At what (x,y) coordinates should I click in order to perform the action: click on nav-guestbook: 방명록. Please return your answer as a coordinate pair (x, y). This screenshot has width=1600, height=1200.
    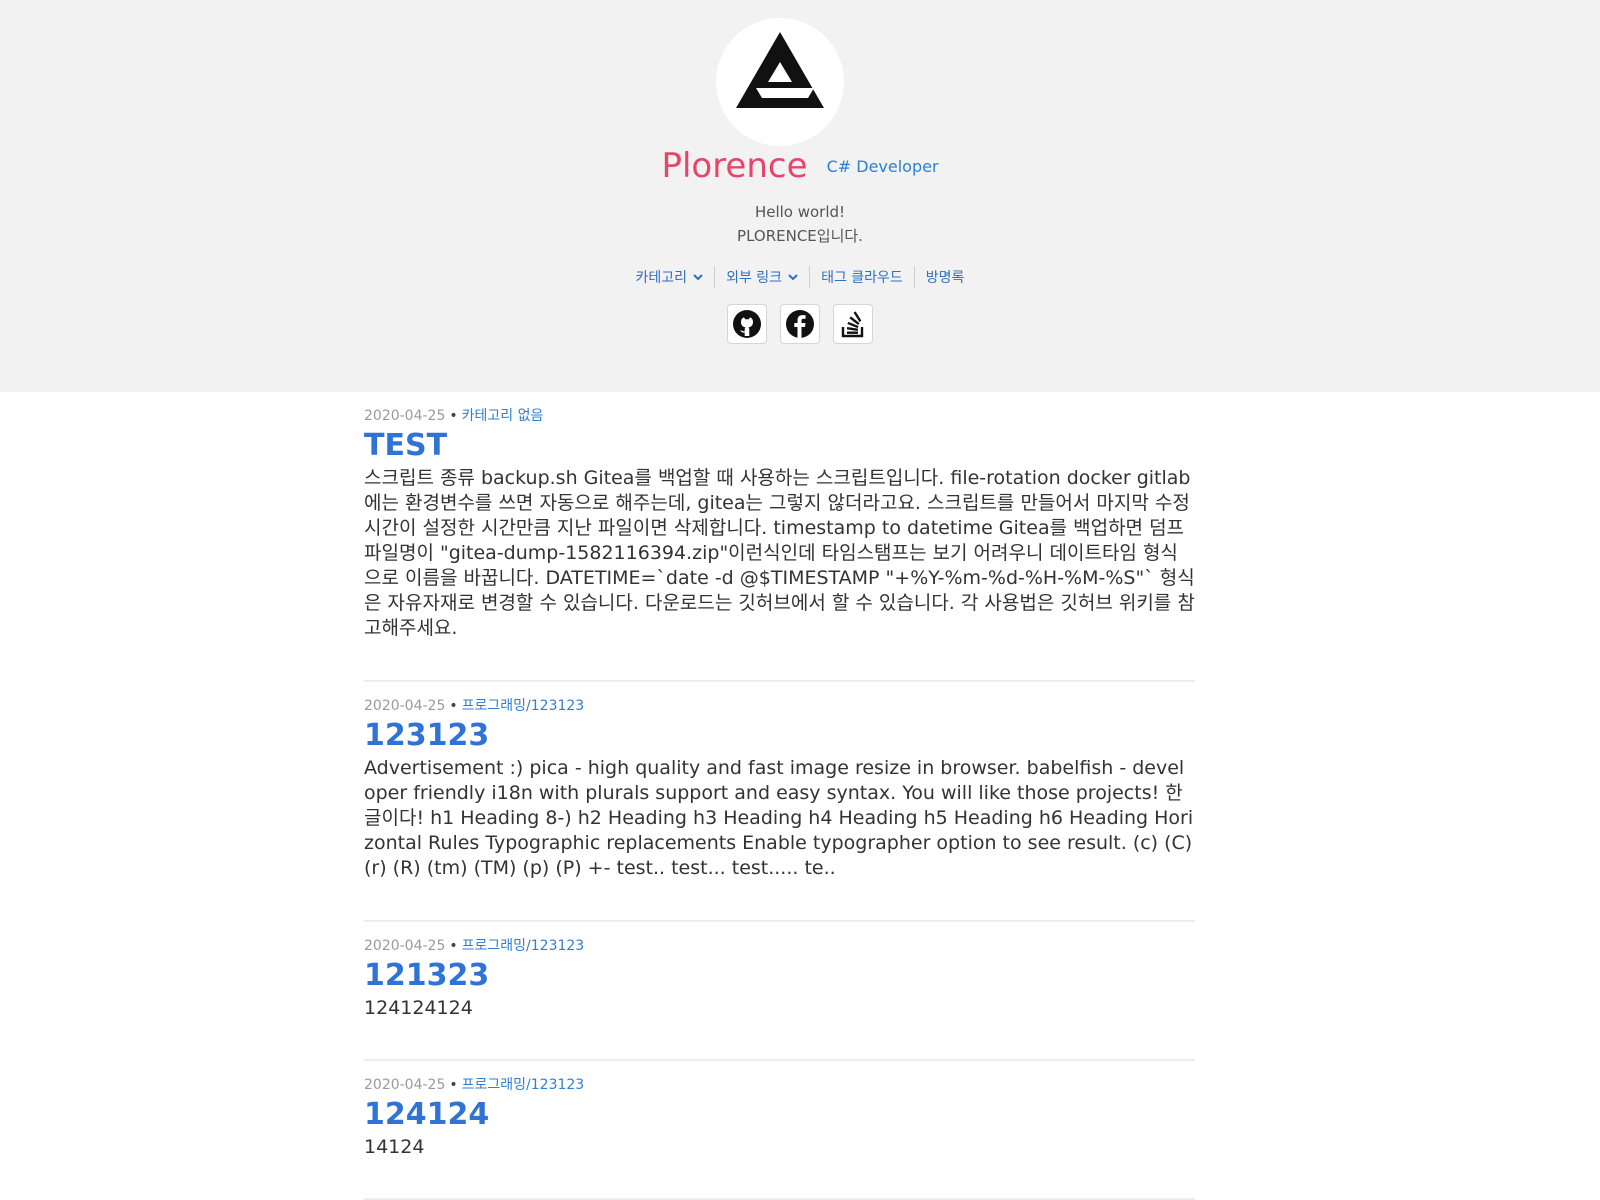
    Looking at the image, I should click on (945, 277).